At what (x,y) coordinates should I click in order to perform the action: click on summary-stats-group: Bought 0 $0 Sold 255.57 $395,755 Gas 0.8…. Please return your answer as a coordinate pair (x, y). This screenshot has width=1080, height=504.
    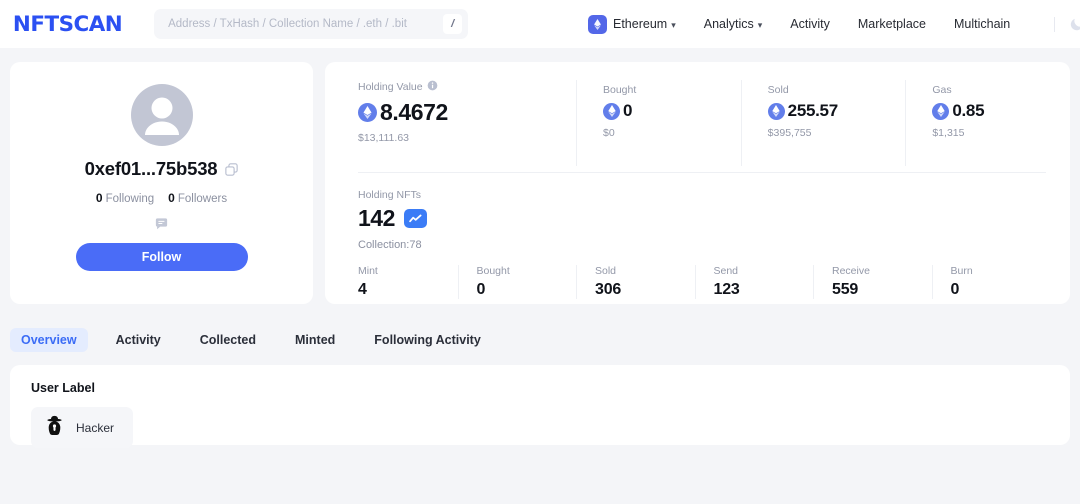
    Looking at the image, I should click on (823, 123).